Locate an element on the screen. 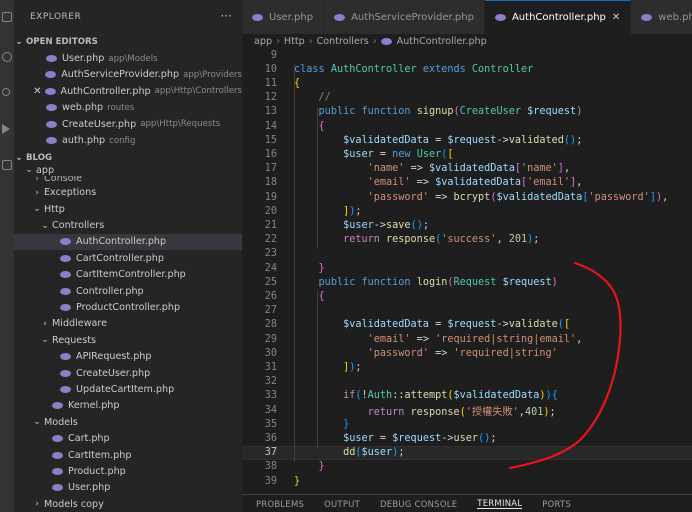 This screenshot has height=512, width=692. panel-tab-ports: PORTS is located at coordinates (556, 504).